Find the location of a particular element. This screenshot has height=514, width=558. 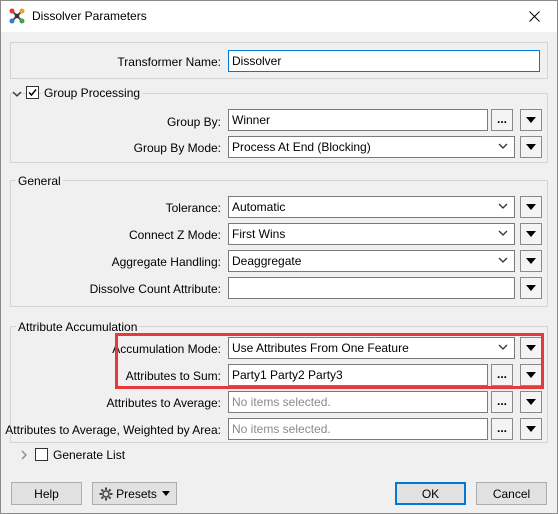

generate-list-checkbox is located at coordinates (41, 454).